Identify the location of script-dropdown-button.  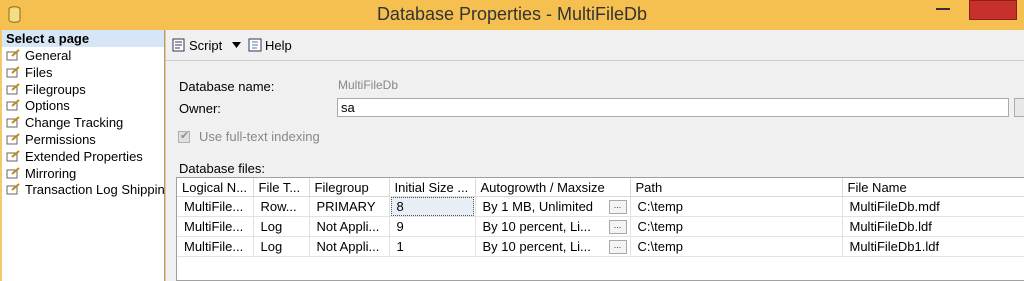
(236, 46).